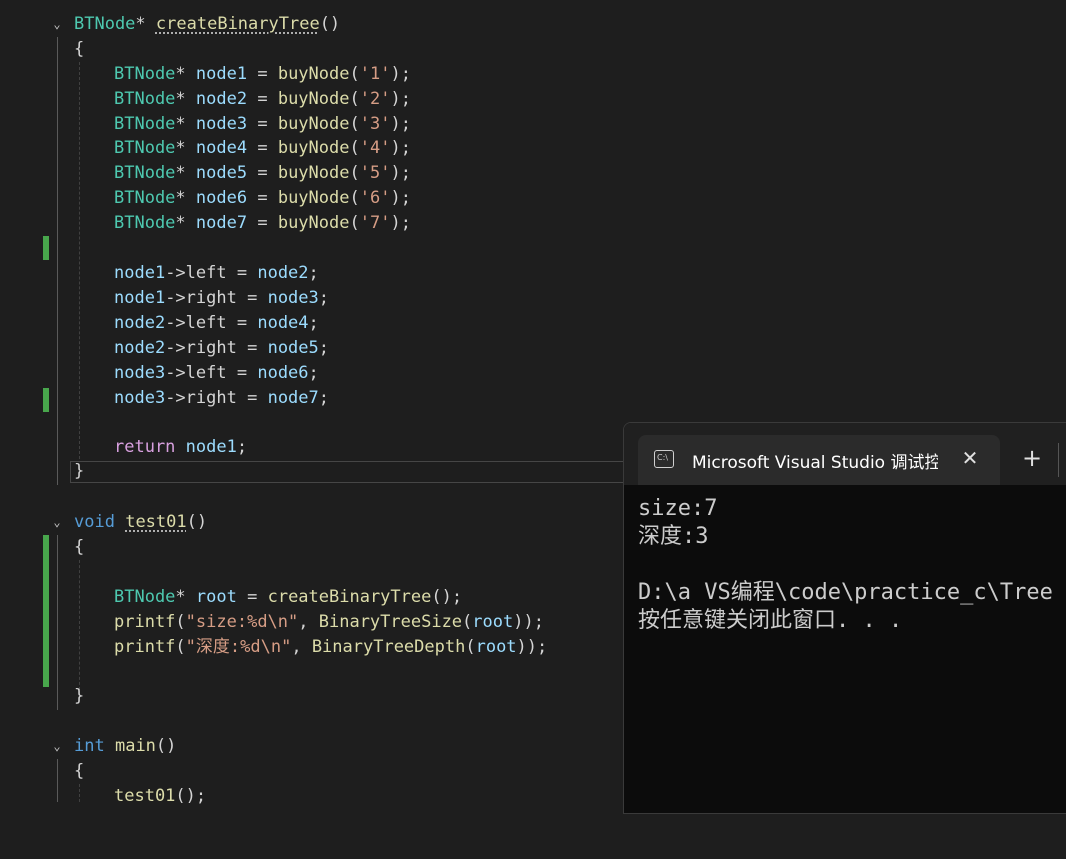 The width and height of the screenshot is (1066, 859). Describe the element at coordinates (140, 273) in the screenshot. I see `variable-token: node1` at that location.